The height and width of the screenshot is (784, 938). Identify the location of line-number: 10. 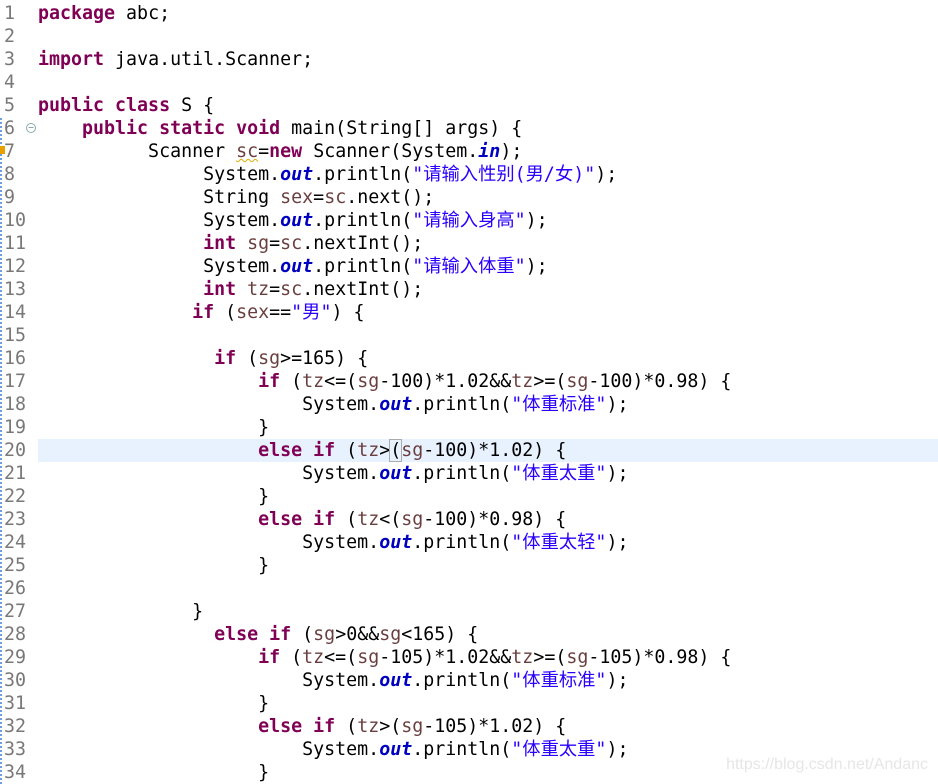
(15, 220).